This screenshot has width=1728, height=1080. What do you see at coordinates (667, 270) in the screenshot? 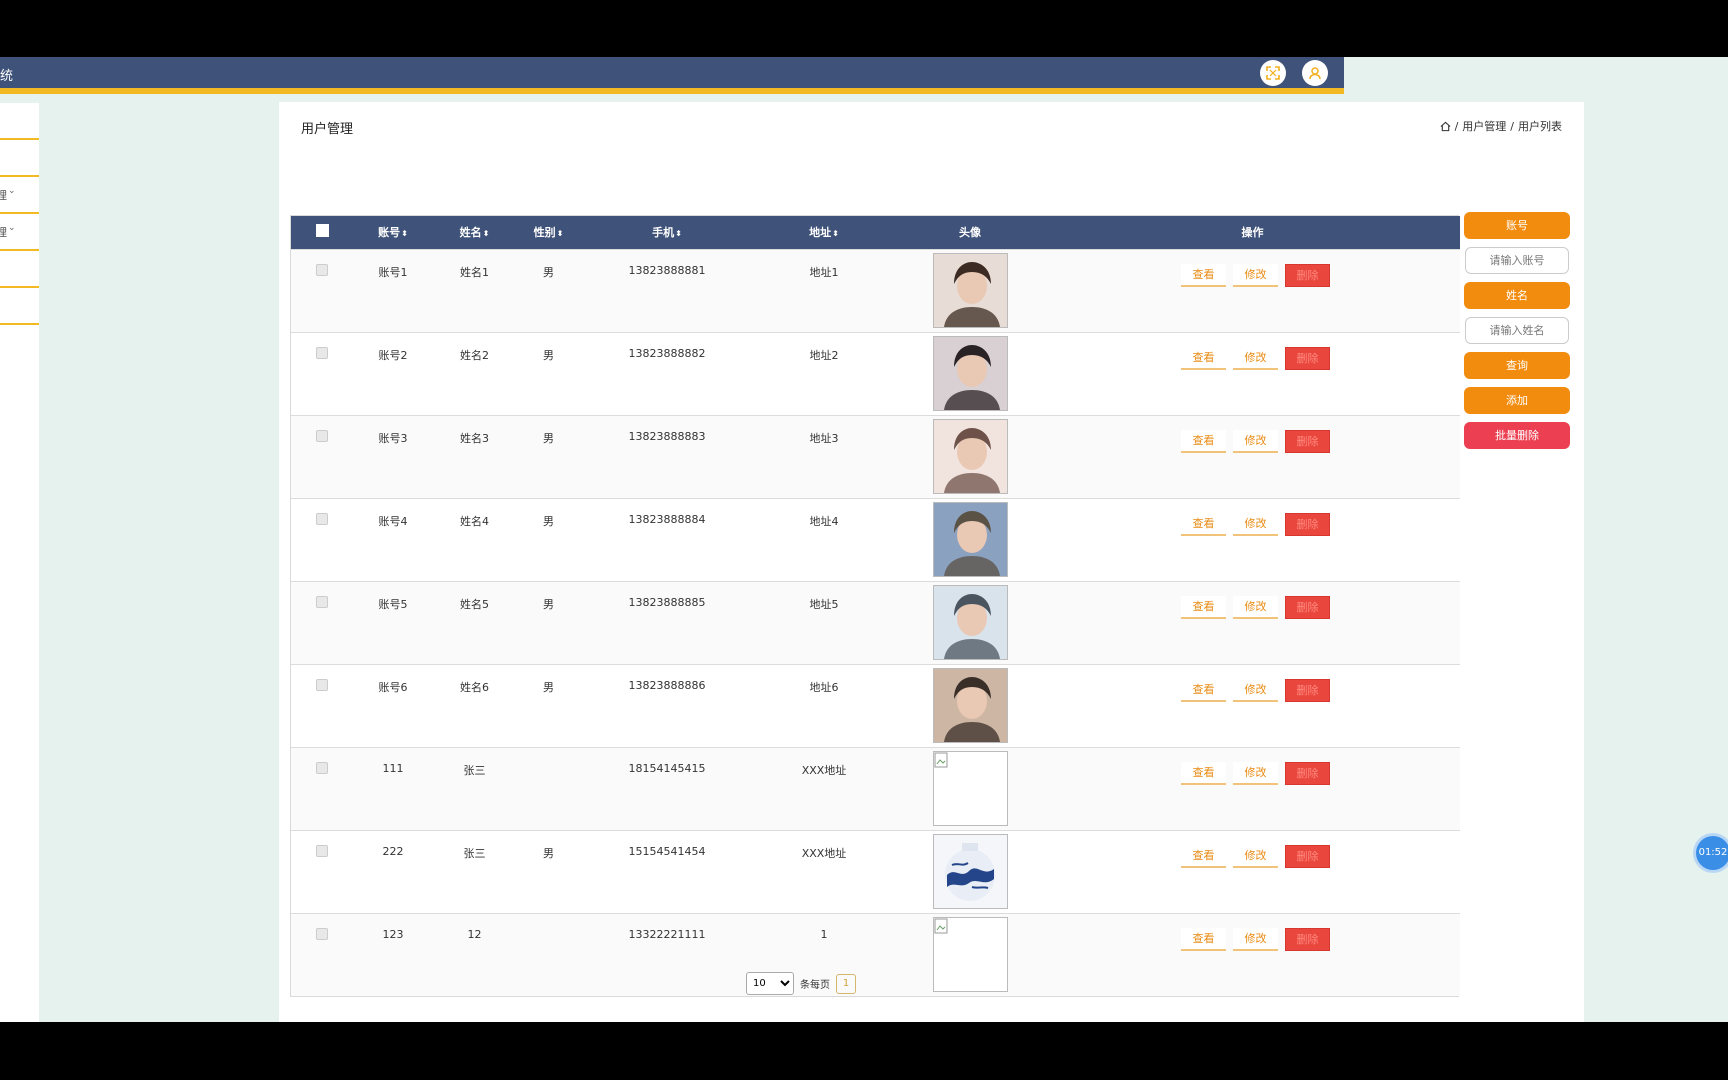
I see `cell-phone: 13823888881` at bounding box center [667, 270].